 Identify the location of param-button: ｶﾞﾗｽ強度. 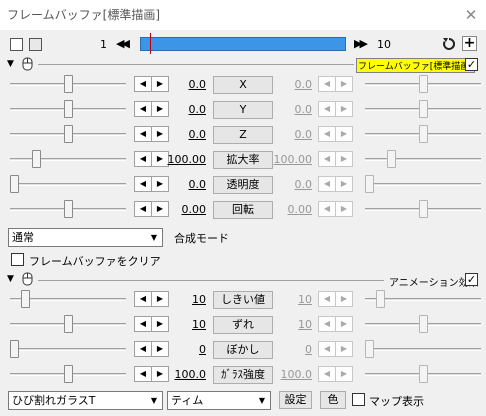
(243, 375).